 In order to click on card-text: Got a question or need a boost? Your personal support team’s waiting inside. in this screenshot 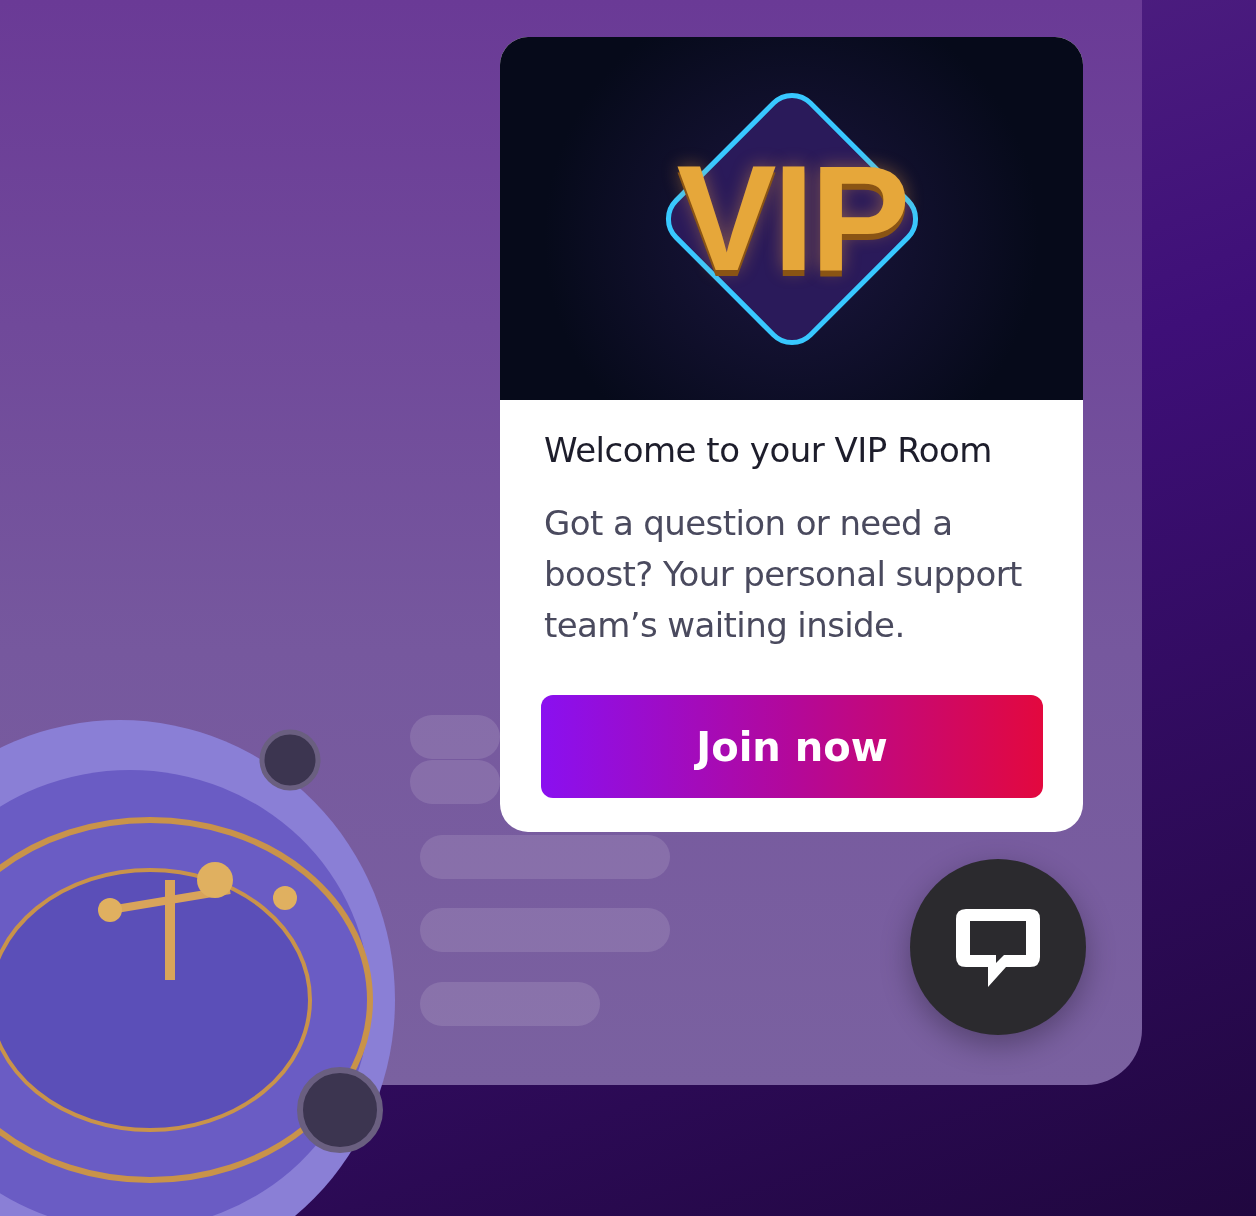, I will do `click(783, 574)`.